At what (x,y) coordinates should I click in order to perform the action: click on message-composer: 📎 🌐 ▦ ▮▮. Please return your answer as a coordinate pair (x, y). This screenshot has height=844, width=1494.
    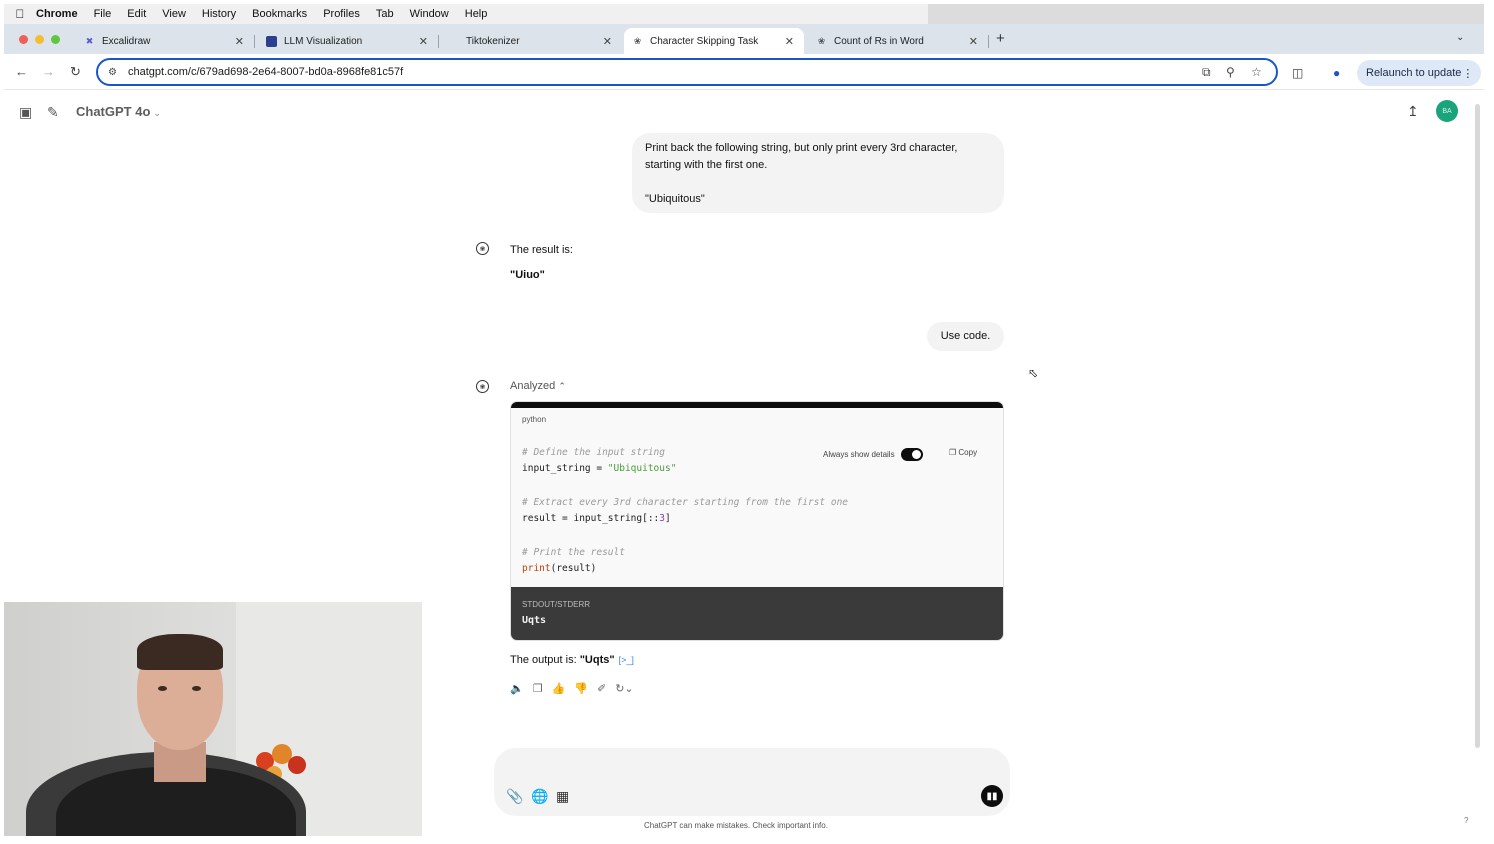
    Looking at the image, I should click on (752, 782).